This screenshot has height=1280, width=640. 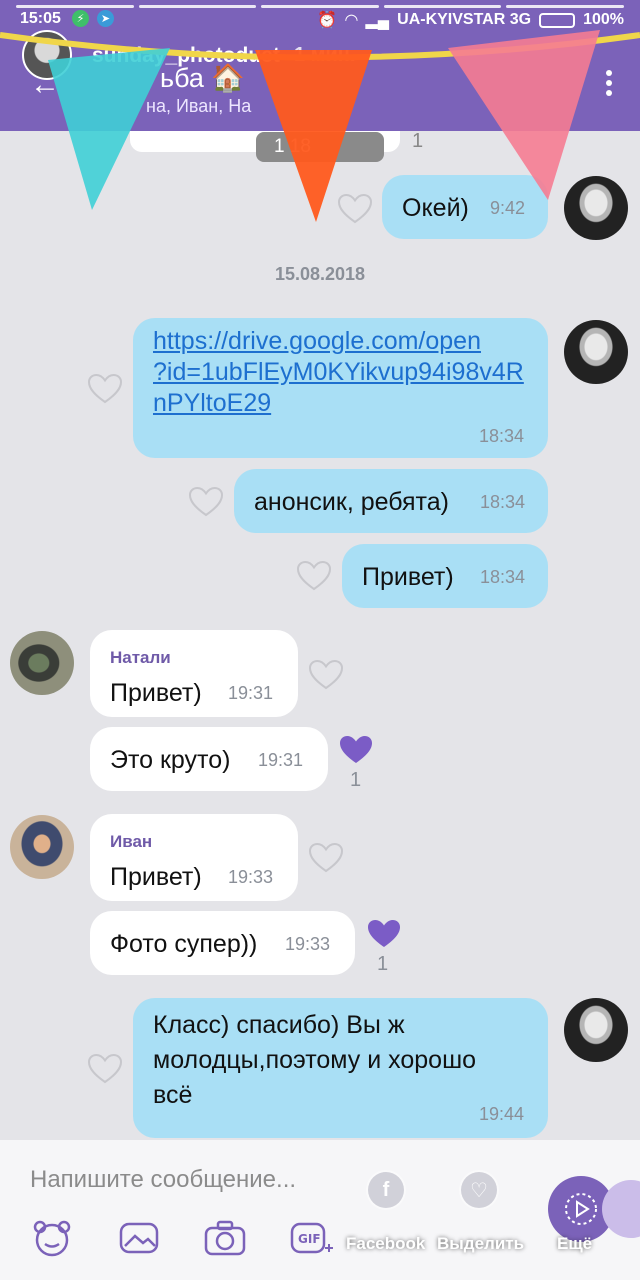 I want to click on message-bubble-incoming: Фото супер)) 19:33, so click(x=222, y=943).